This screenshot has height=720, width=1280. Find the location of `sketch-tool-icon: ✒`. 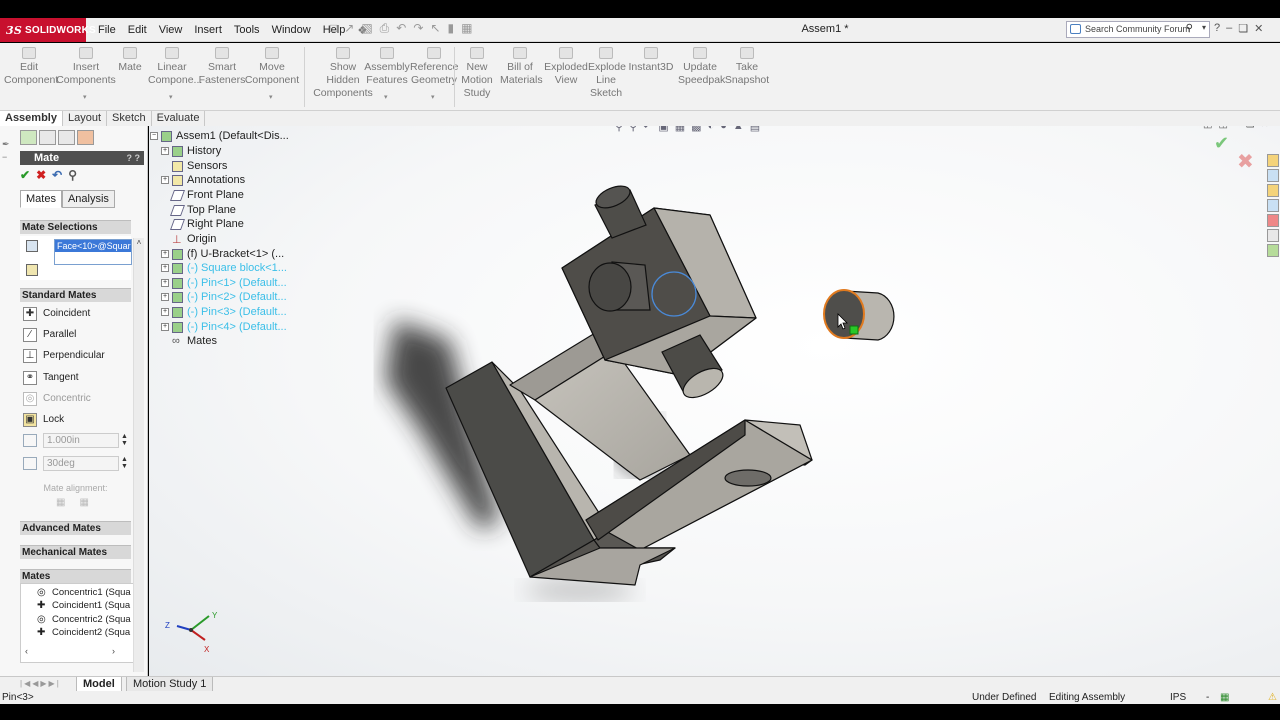

sketch-tool-icon: ✒ is located at coordinates (9, 144).